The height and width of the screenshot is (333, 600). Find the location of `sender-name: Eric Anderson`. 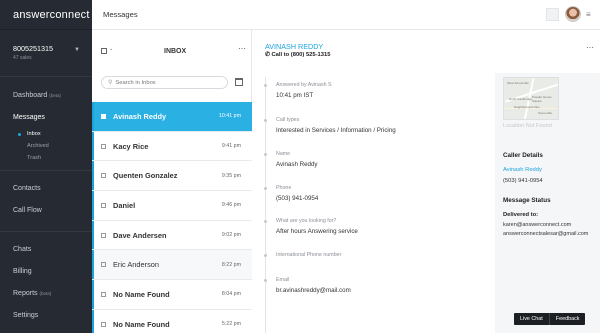

sender-name: Eric Anderson is located at coordinates (136, 265).